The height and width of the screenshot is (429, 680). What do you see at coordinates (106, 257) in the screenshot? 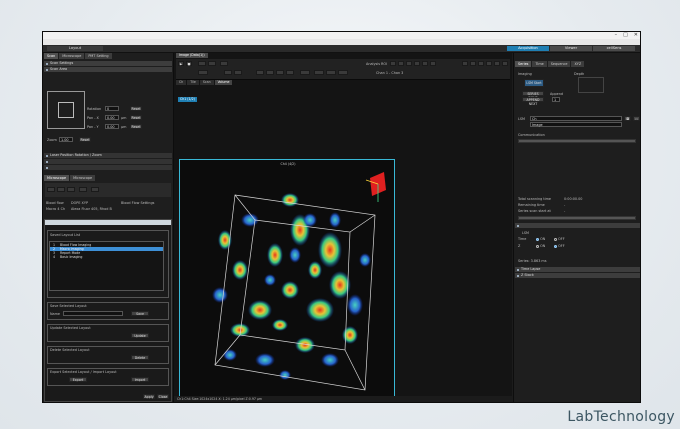
I see `list-item: 4 Basic Imaging` at bounding box center [106, 257].